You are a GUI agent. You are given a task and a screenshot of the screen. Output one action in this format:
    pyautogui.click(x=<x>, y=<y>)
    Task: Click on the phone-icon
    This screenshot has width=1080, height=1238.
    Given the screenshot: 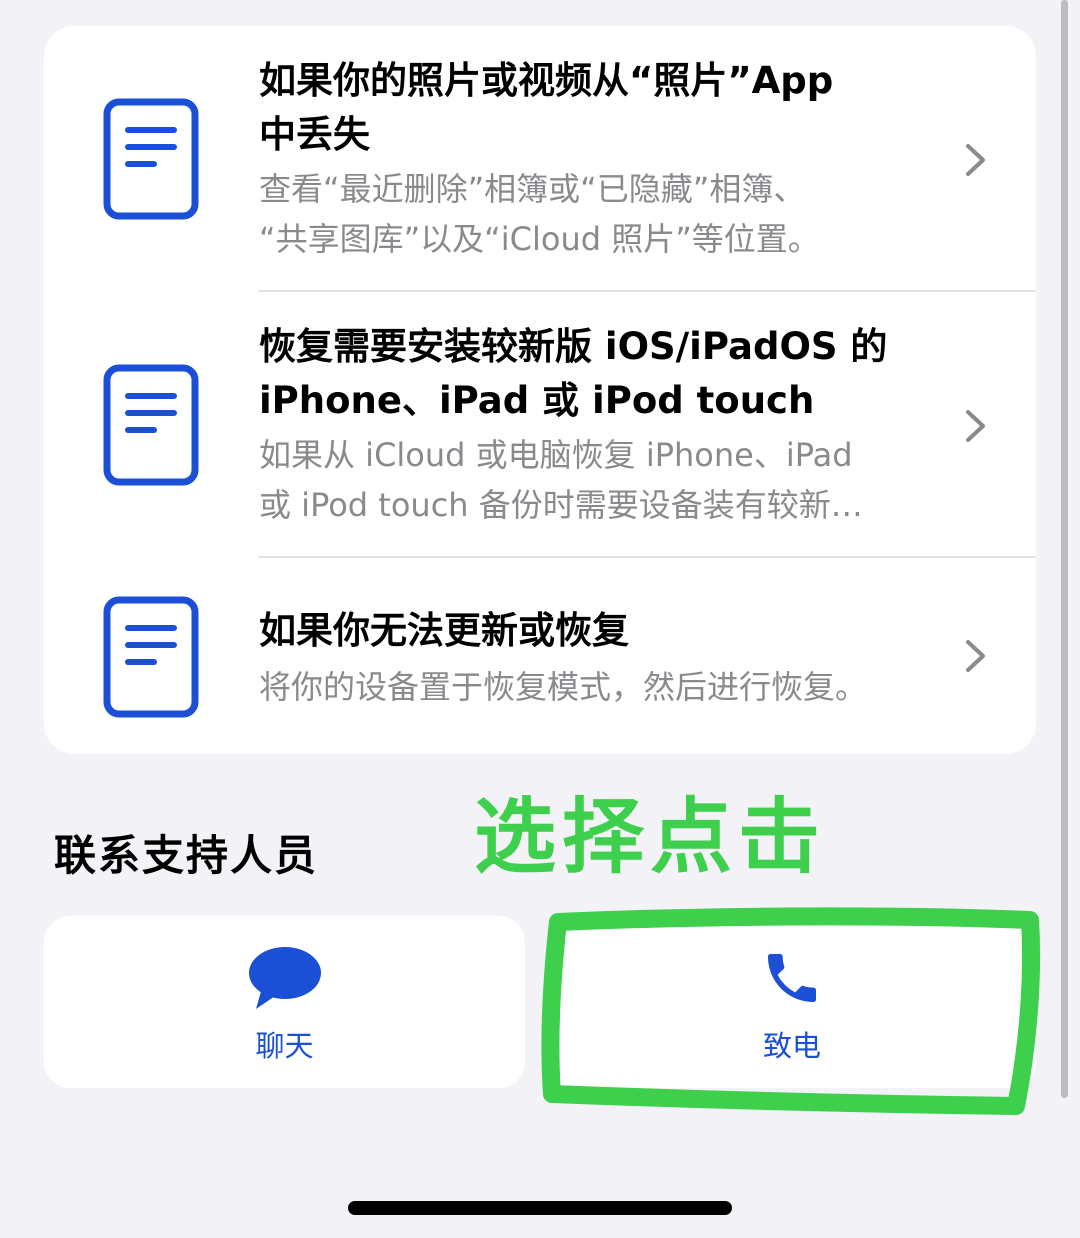 What is the action you would take?
    pyautogui.click(x=792, y=980)
    